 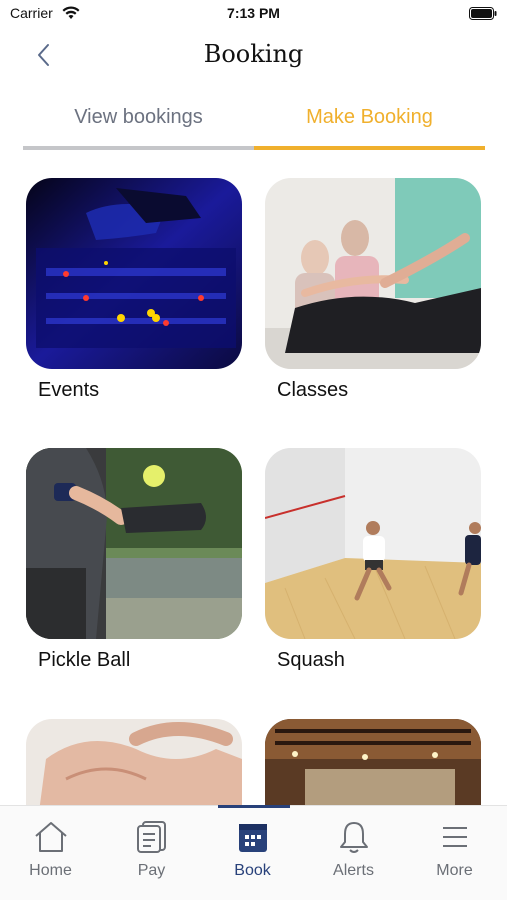 What do you see at coordinates (50, 870) in the screenshot?
I see `tabbar-label: Home` at bounding box center [50, 870].